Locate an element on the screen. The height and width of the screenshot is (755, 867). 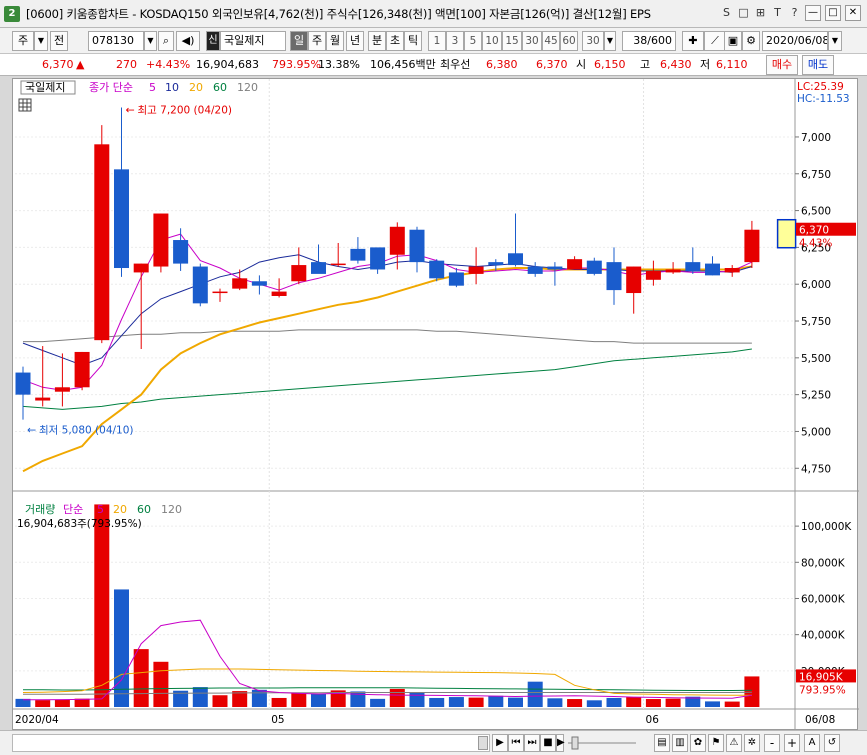
period-type-dropdown-icon: ▼ is located at coordinates (41, 41).